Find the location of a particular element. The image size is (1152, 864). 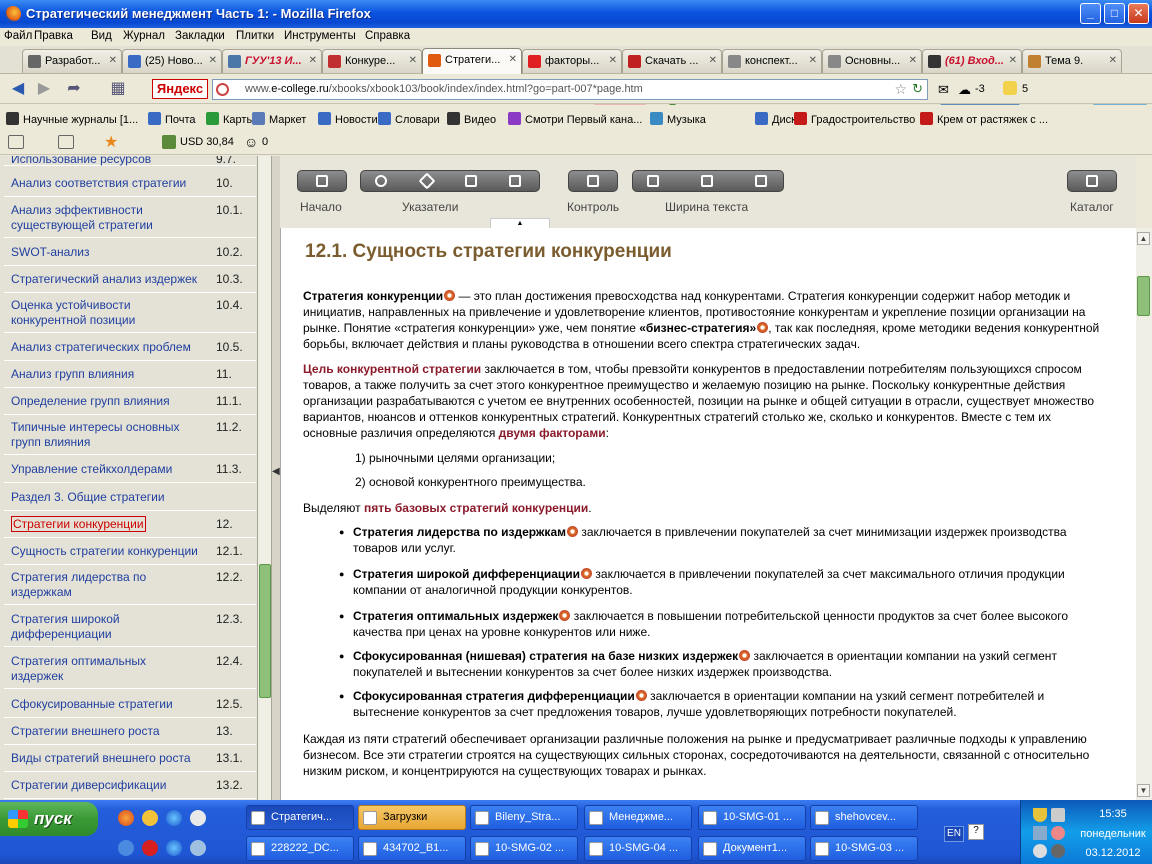

menu-edit: Правка is located at coordinates (53, 36).